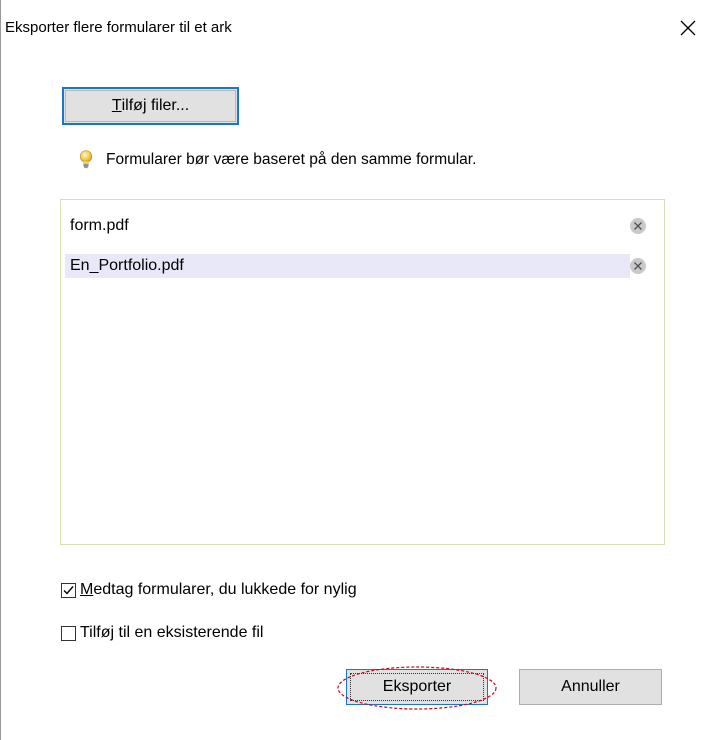 The width and height of the screenshot is (702, 740). Describe the element at coordinates (127, 265) in the screenshot. I see `file-name: En_Portfolio.pdf` at that location.